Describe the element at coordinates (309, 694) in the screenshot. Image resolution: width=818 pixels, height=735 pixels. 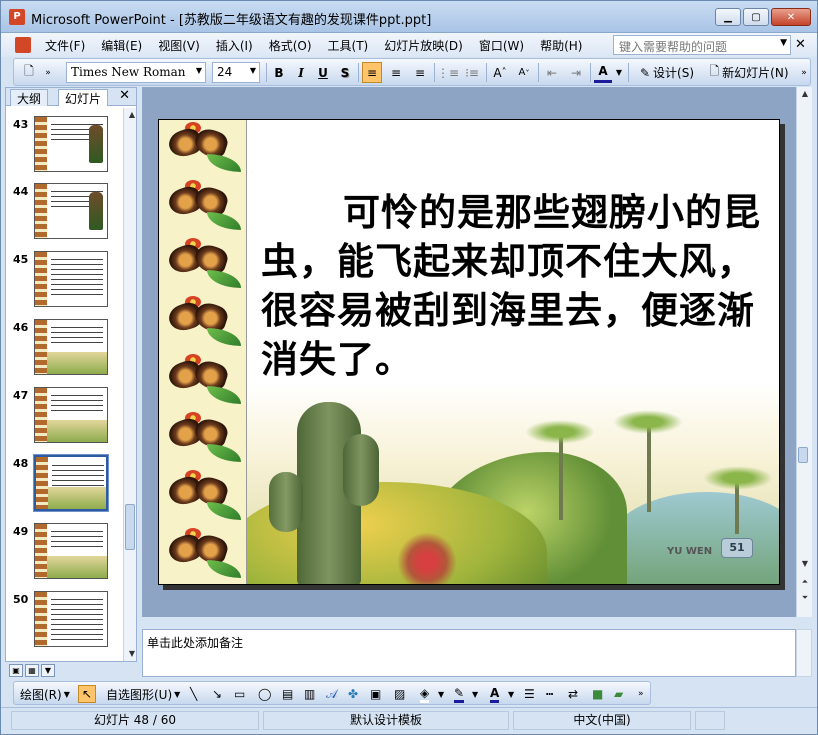
I see `vertical-textbox-icon: ▥` at that location.